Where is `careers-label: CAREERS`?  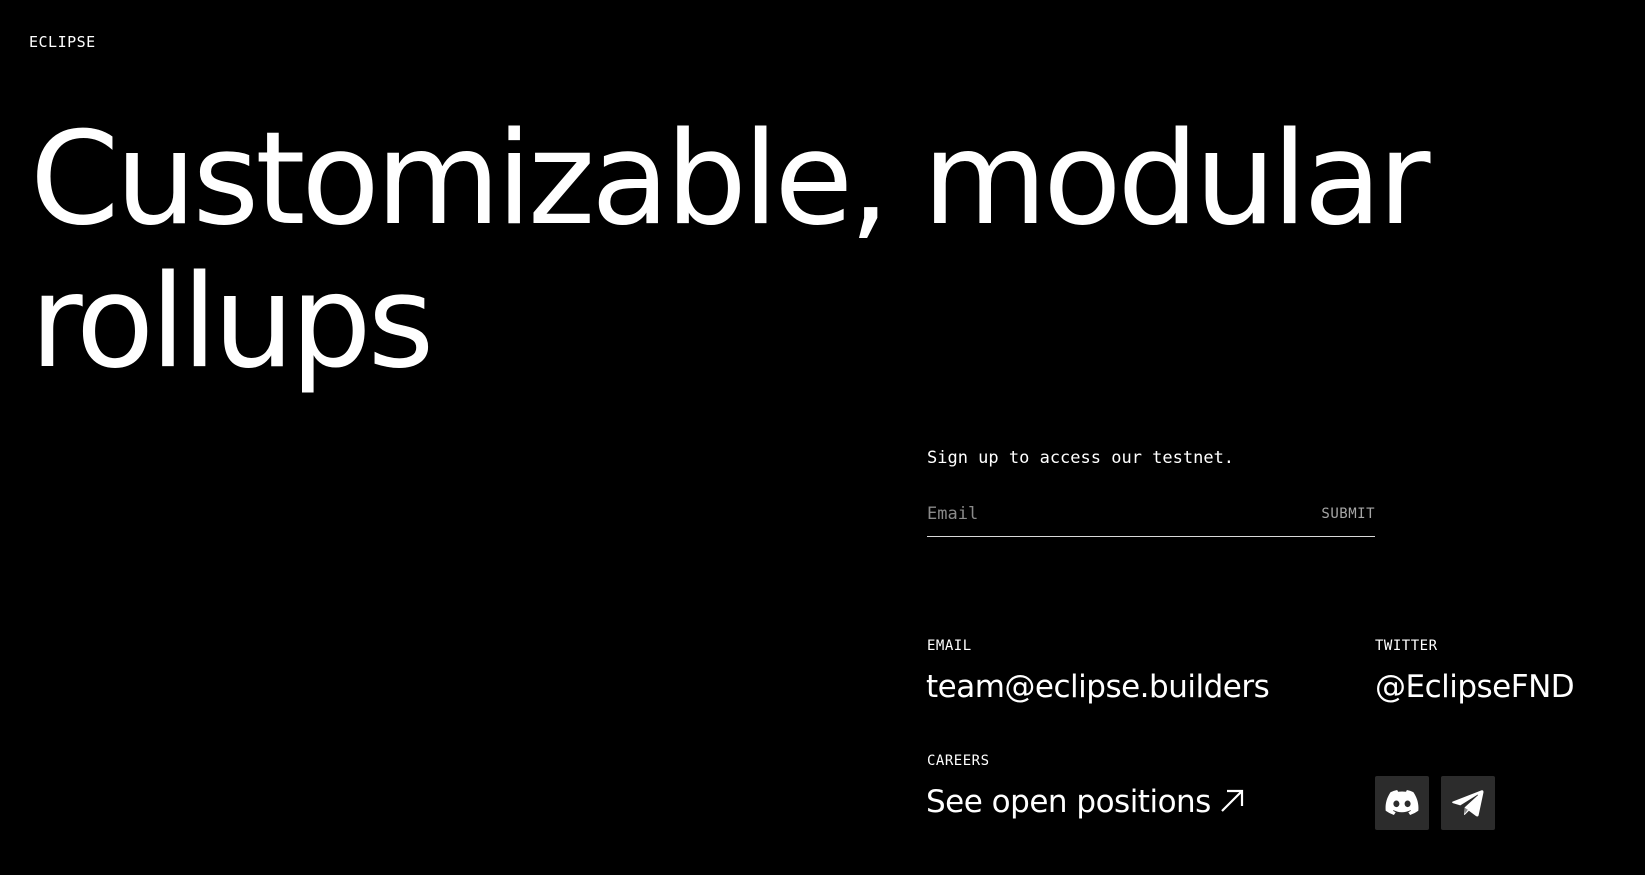 careers-label: CAREERS is located at coordinates (958, 761).